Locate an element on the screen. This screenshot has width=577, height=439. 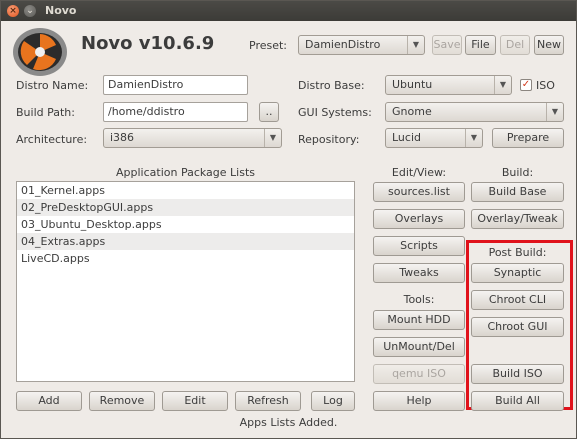
build-iso-button: Build ISO is located at coordinates (517, 374).